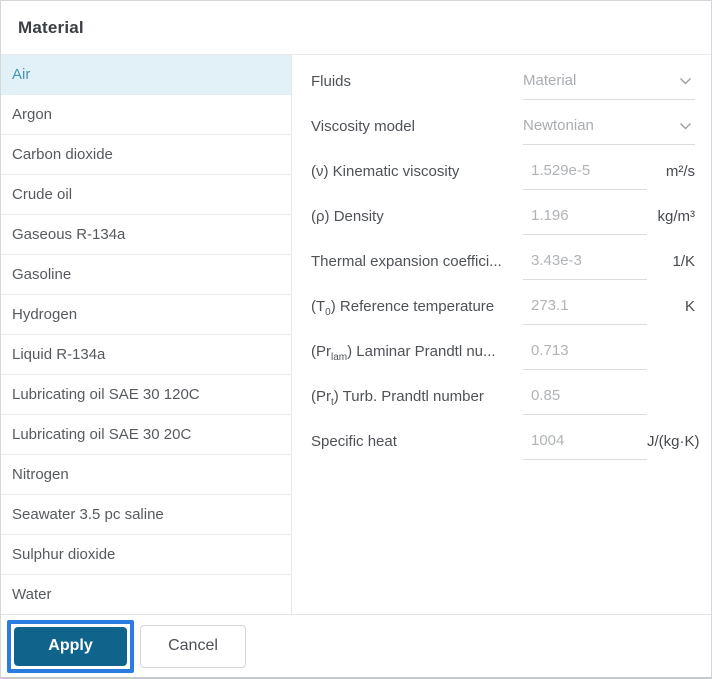 This screenshot has height=679, width=712. I want to click on material-item-label: Gaseous R-134a, so click(69, 234).